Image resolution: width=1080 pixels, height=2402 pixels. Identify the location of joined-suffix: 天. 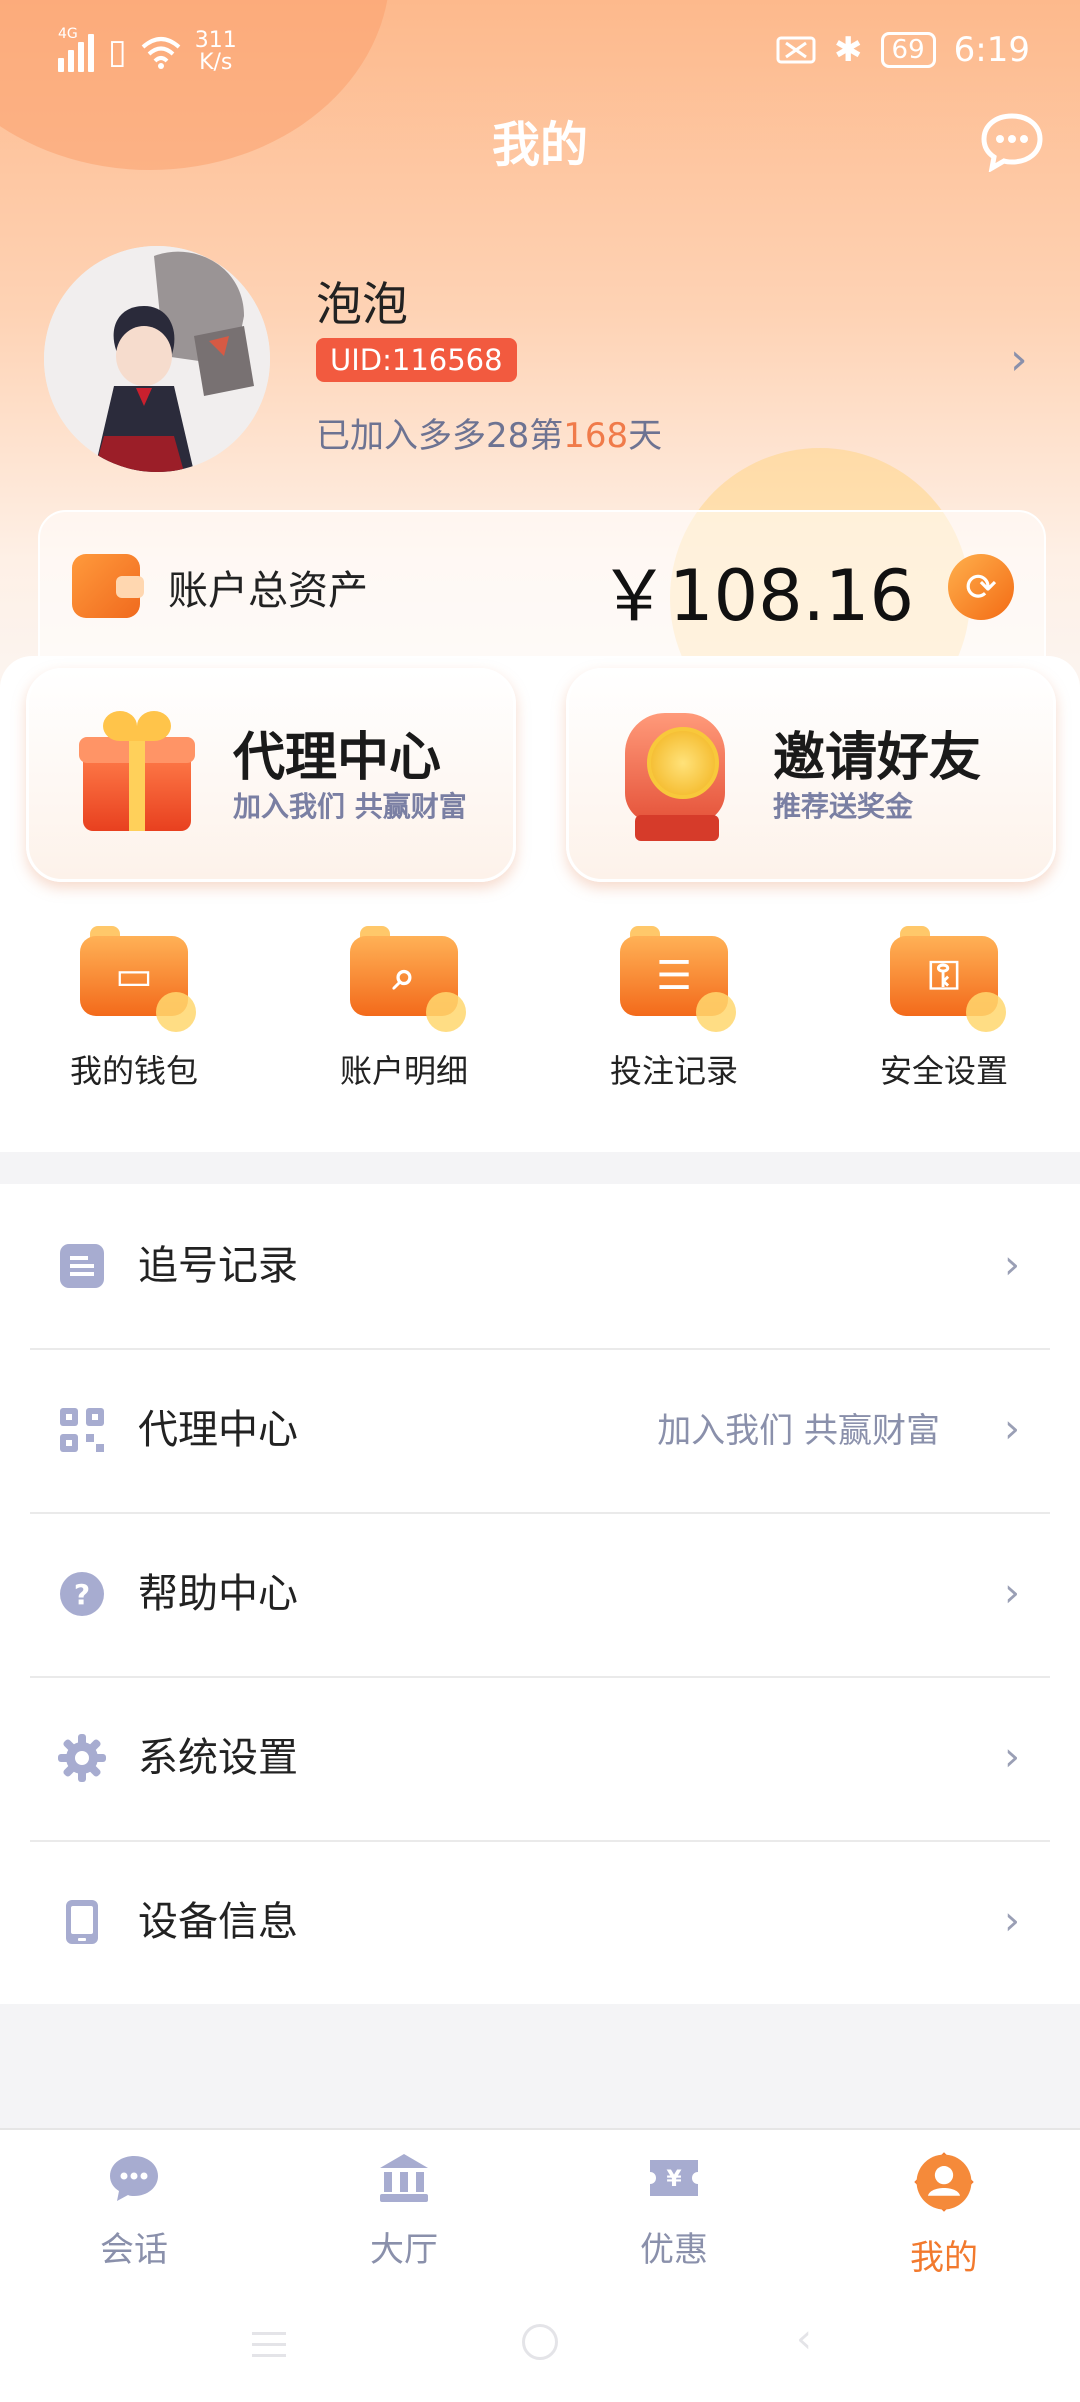
(645, 436).